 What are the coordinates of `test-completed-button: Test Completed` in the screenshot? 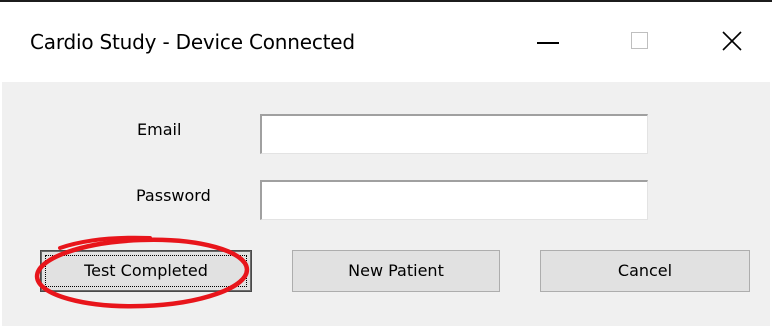 It's located at (146, 271).